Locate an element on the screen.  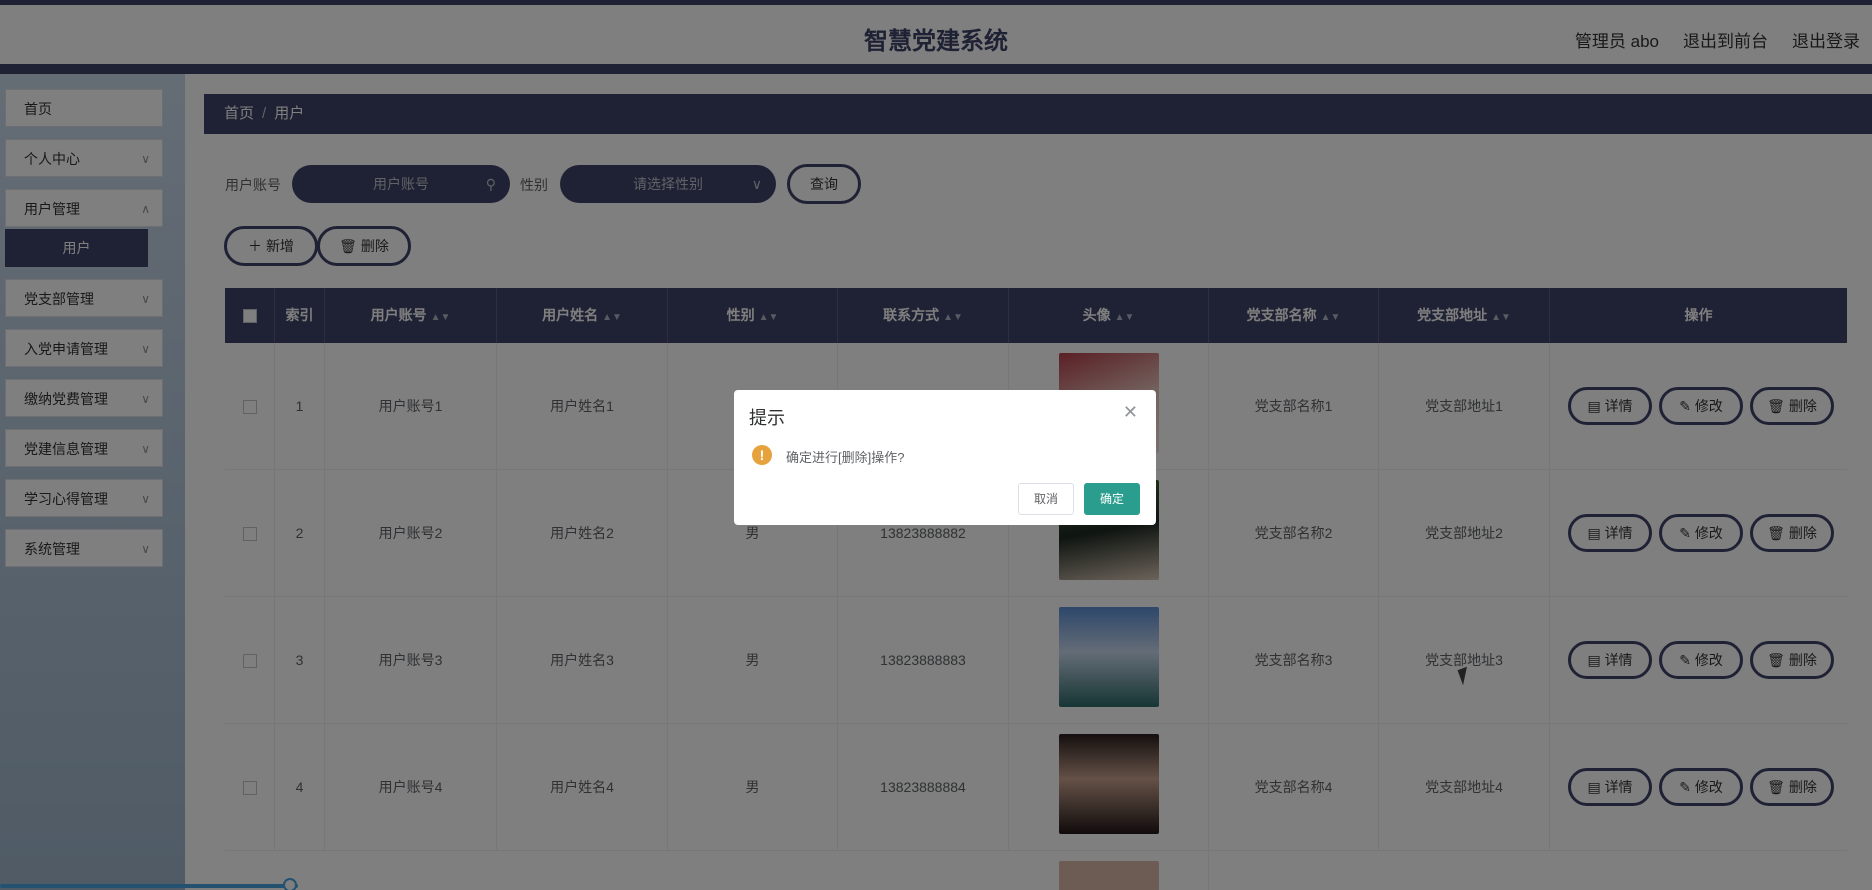
warning-icon: ! is located at coordinates (762, 455).